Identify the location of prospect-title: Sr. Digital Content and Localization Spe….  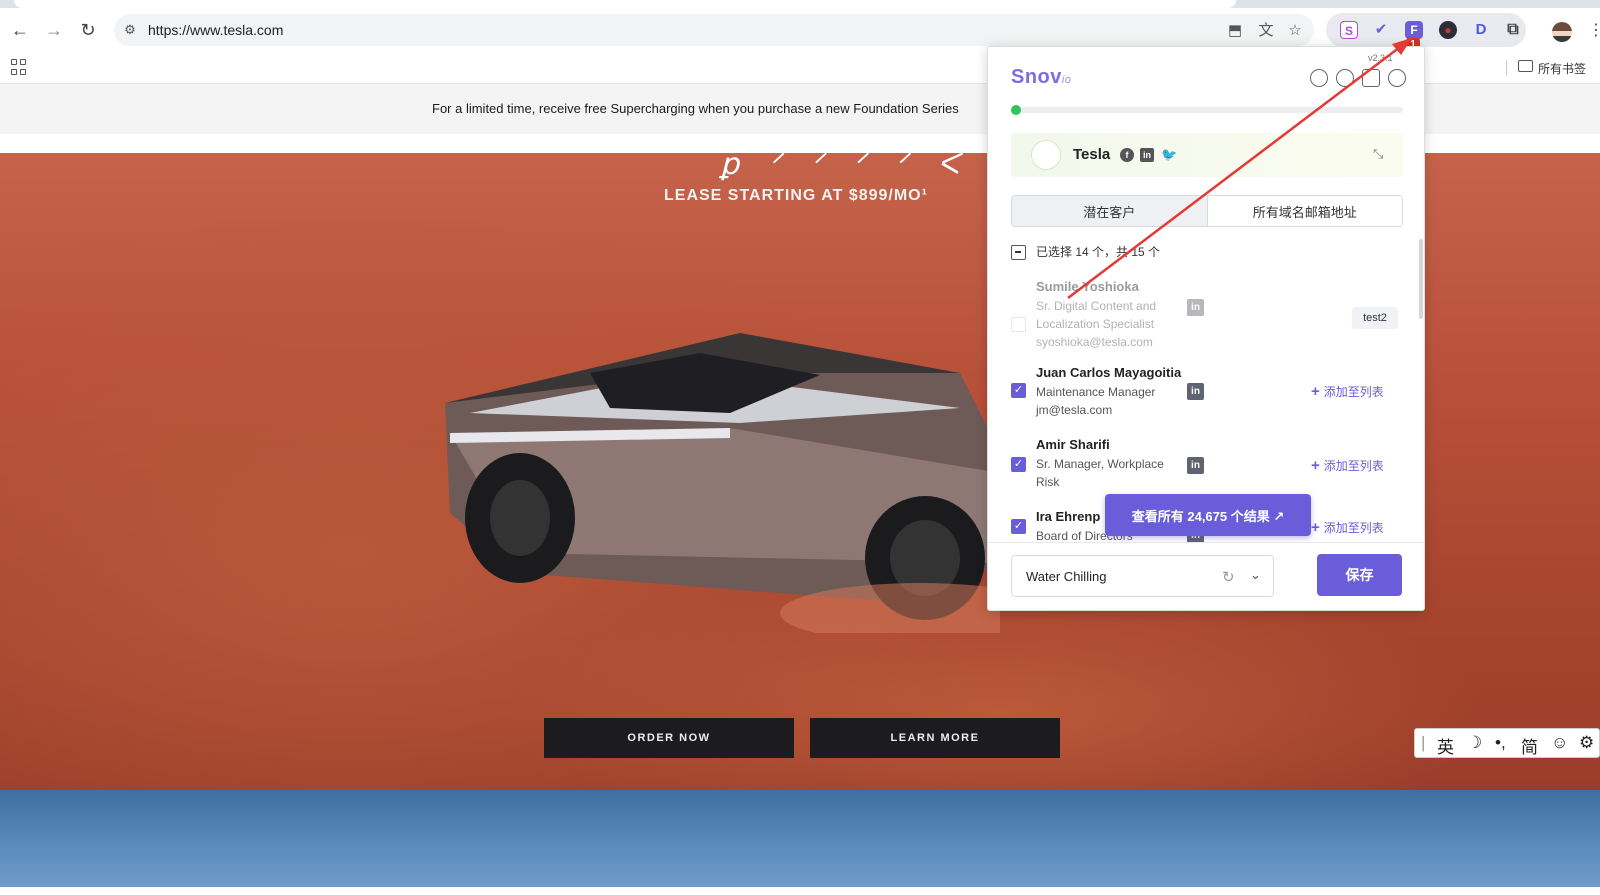
(1096, 315).